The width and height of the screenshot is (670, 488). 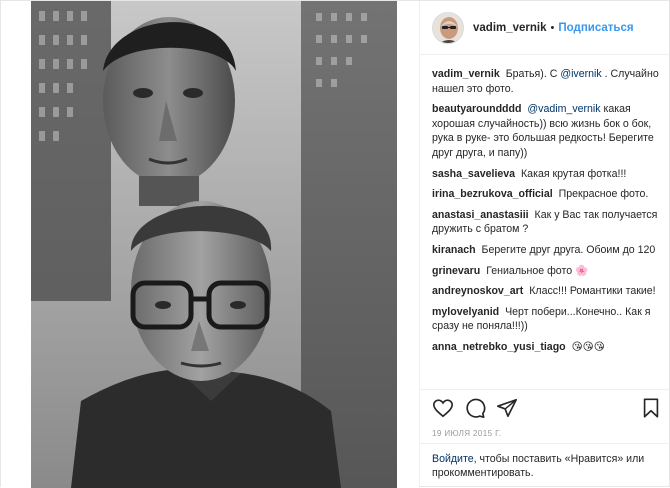 I want to click on login-link: Войдите, so click(x=453, y=459).